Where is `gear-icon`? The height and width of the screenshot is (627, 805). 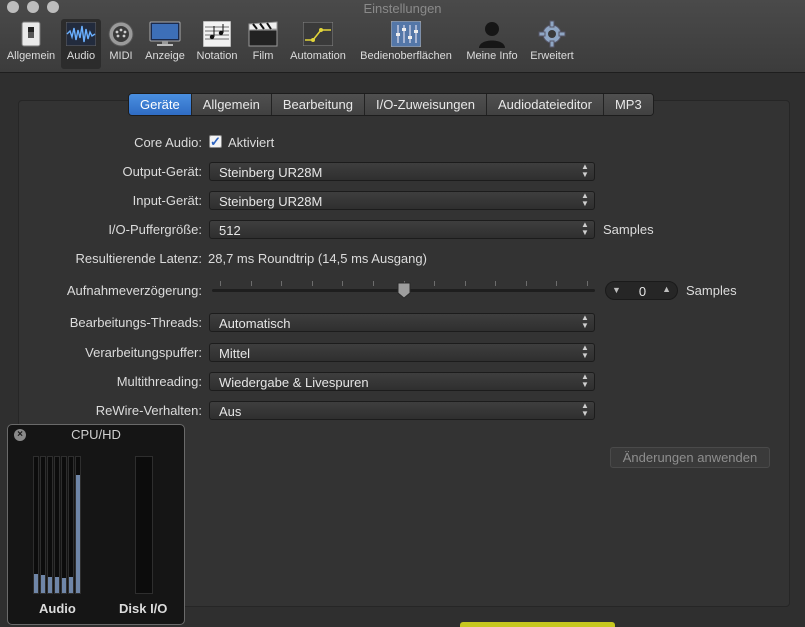
gear-icon is located at coordinates (552, 34).